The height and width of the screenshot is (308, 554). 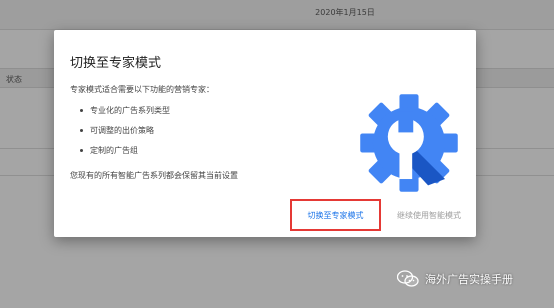 I want to click on watermark-text: 海外广告实操手册, so click(x=469, y=279).